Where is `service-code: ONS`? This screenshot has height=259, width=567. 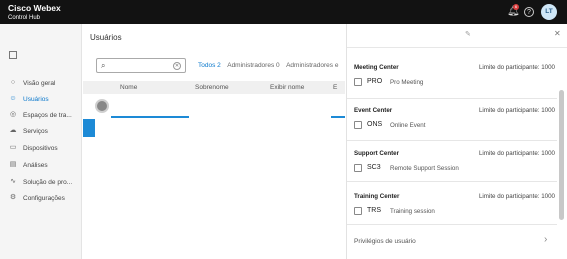 service-code: ONS is located at coordinates (375, 124).